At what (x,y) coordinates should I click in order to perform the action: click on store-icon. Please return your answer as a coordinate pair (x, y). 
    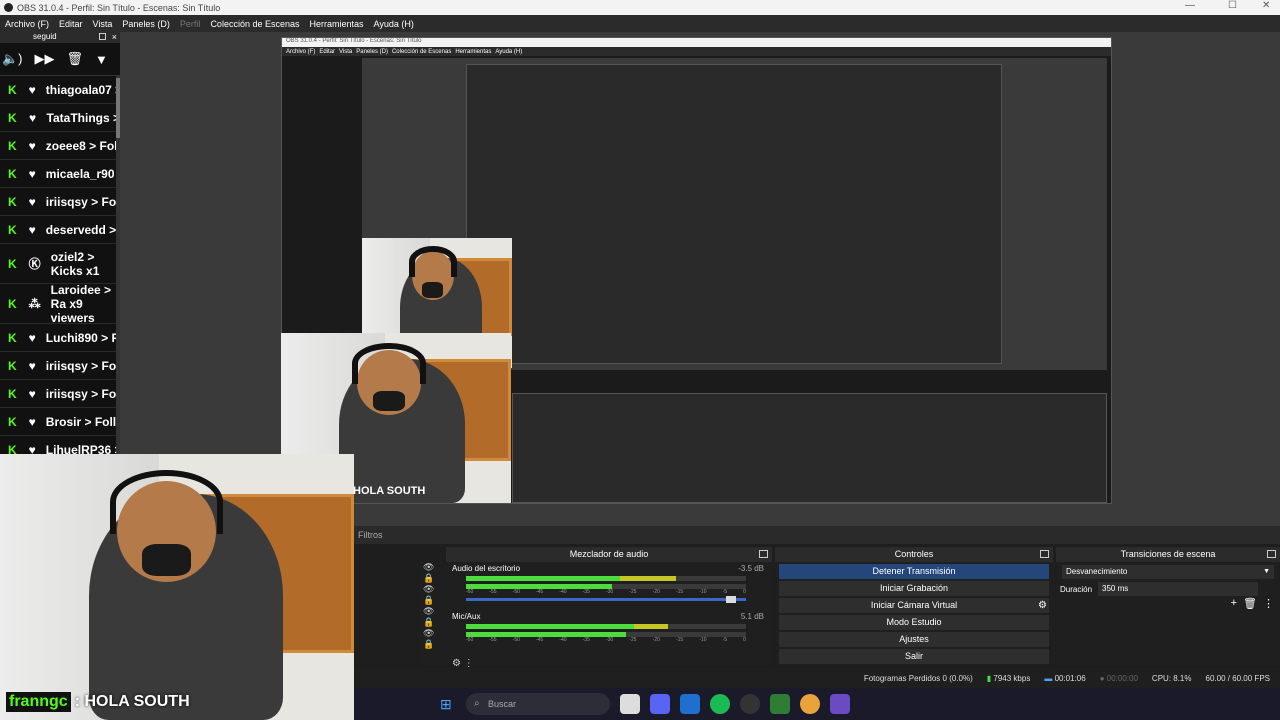
    Looking at the image, I should click on (690, 704).